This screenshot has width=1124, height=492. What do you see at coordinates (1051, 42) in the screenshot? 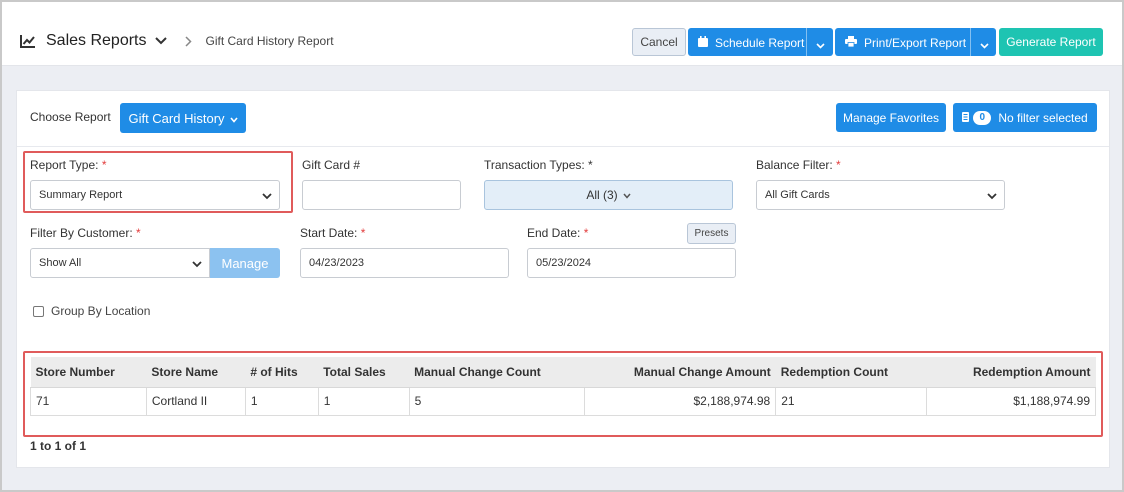
I see `generate-report-button: Generate Report` at bounding box center [1051, 42].